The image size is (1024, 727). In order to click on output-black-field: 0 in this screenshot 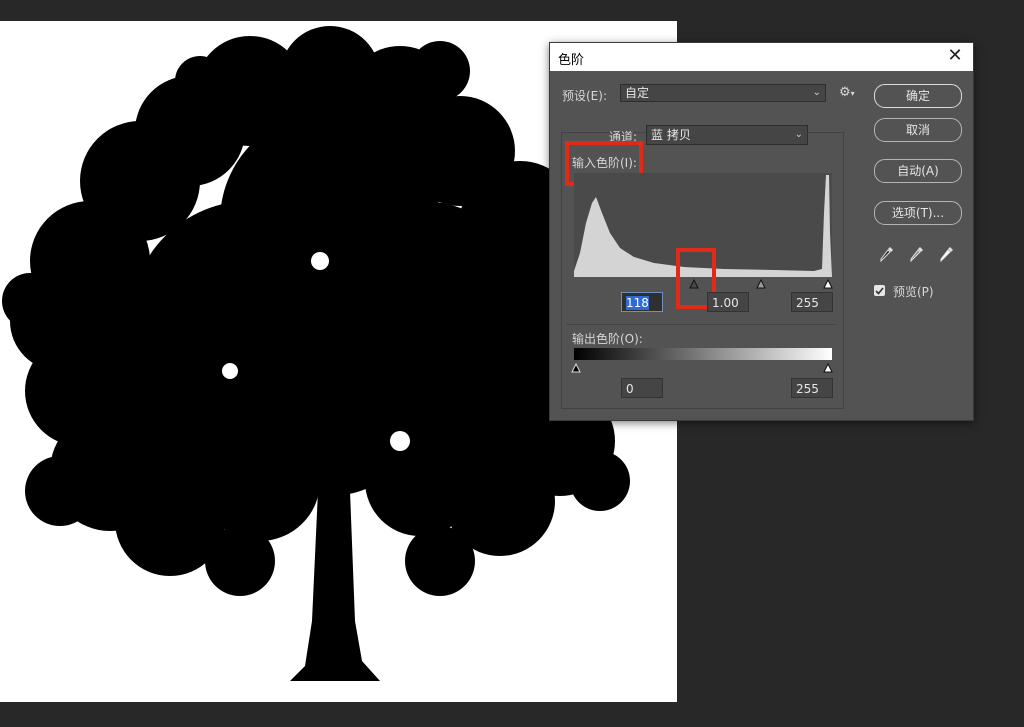, I will do `click(642, 388)`.